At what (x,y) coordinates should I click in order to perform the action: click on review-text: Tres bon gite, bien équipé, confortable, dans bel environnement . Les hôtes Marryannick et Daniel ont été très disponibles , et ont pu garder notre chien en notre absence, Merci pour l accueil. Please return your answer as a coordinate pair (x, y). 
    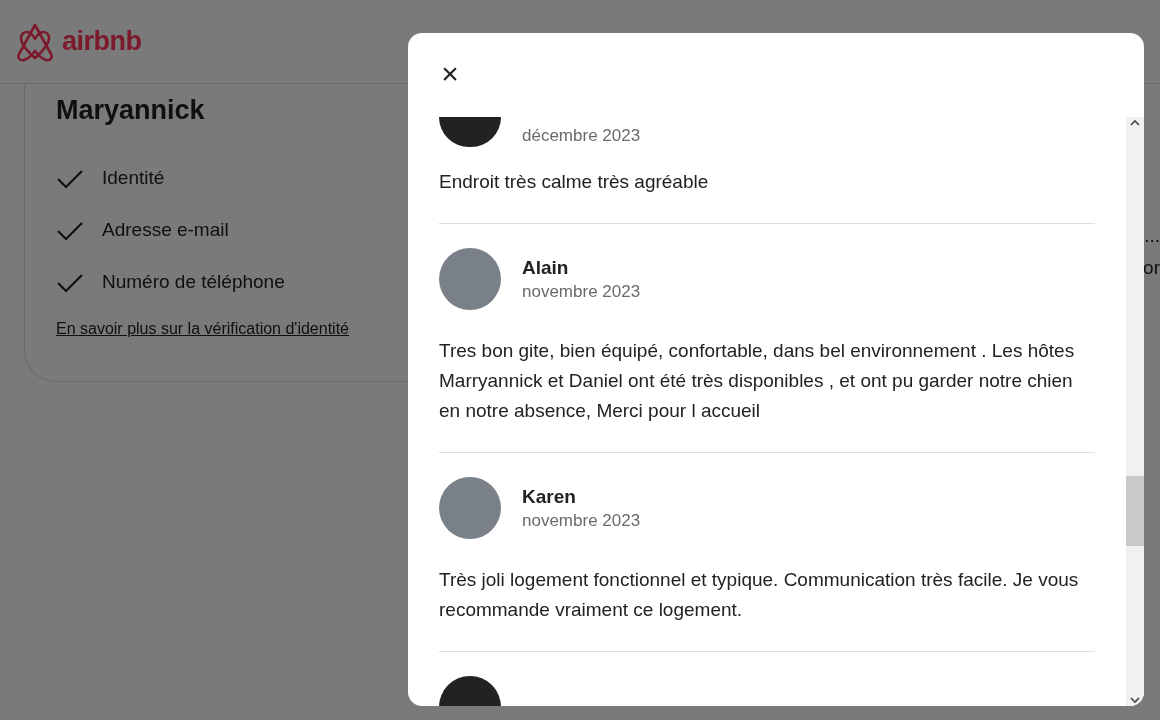
    Looking at the image, I should click on (757, 381).